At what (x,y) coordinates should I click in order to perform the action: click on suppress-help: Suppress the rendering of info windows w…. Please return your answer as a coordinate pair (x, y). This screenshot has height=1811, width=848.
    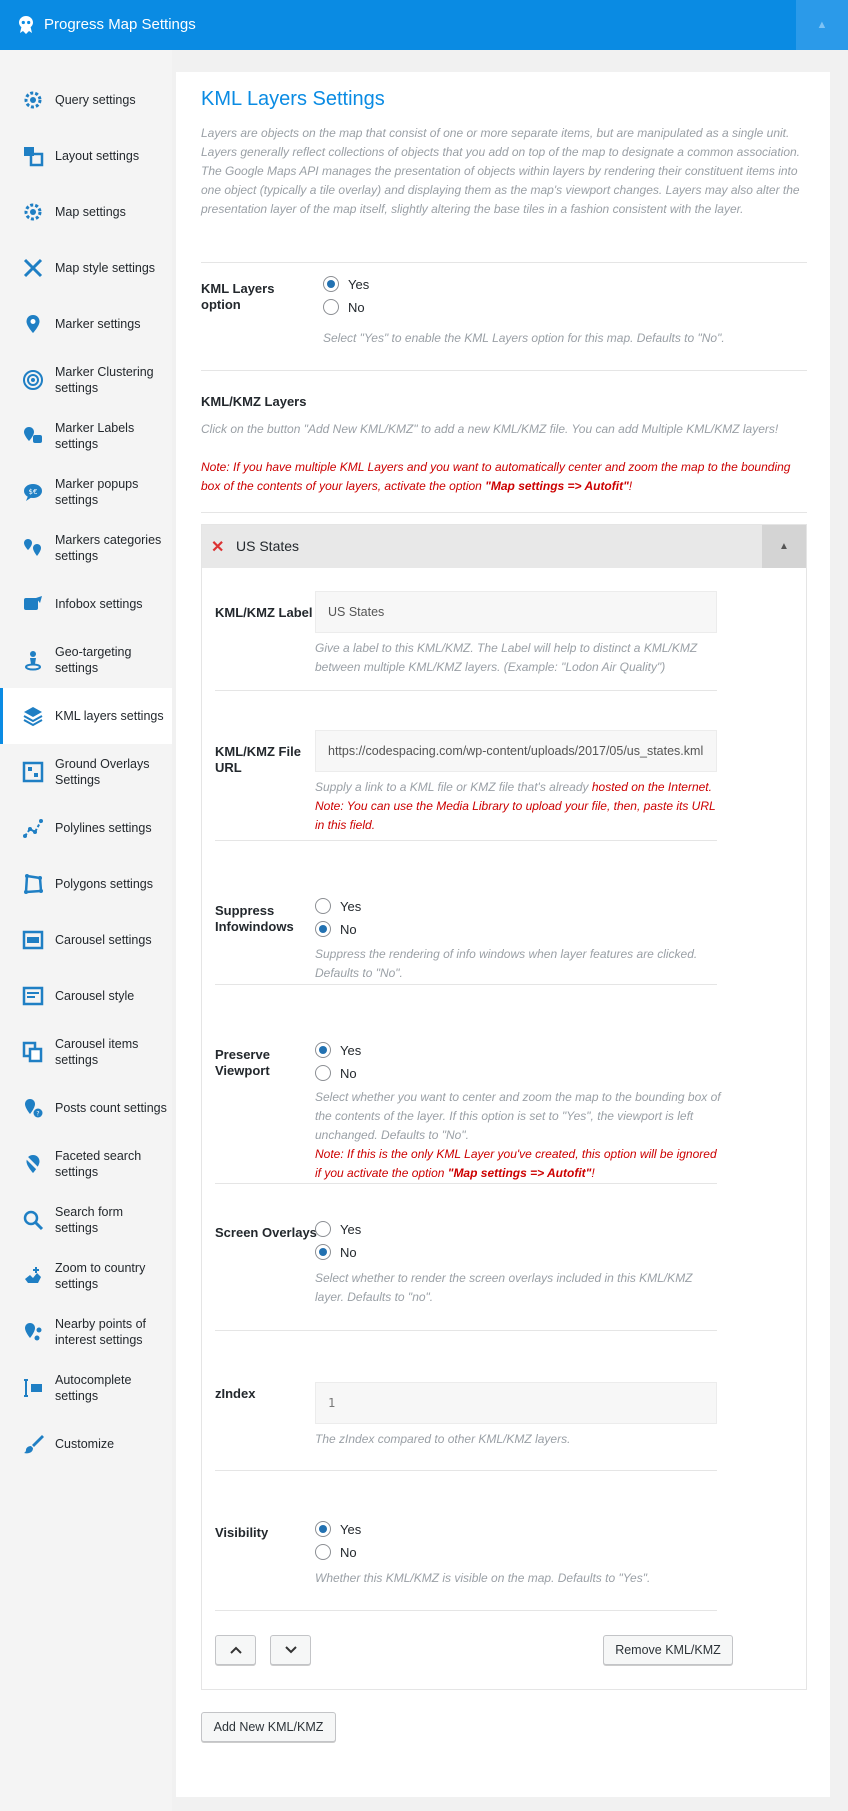
    Looking at the image, I should click on (506, 963).